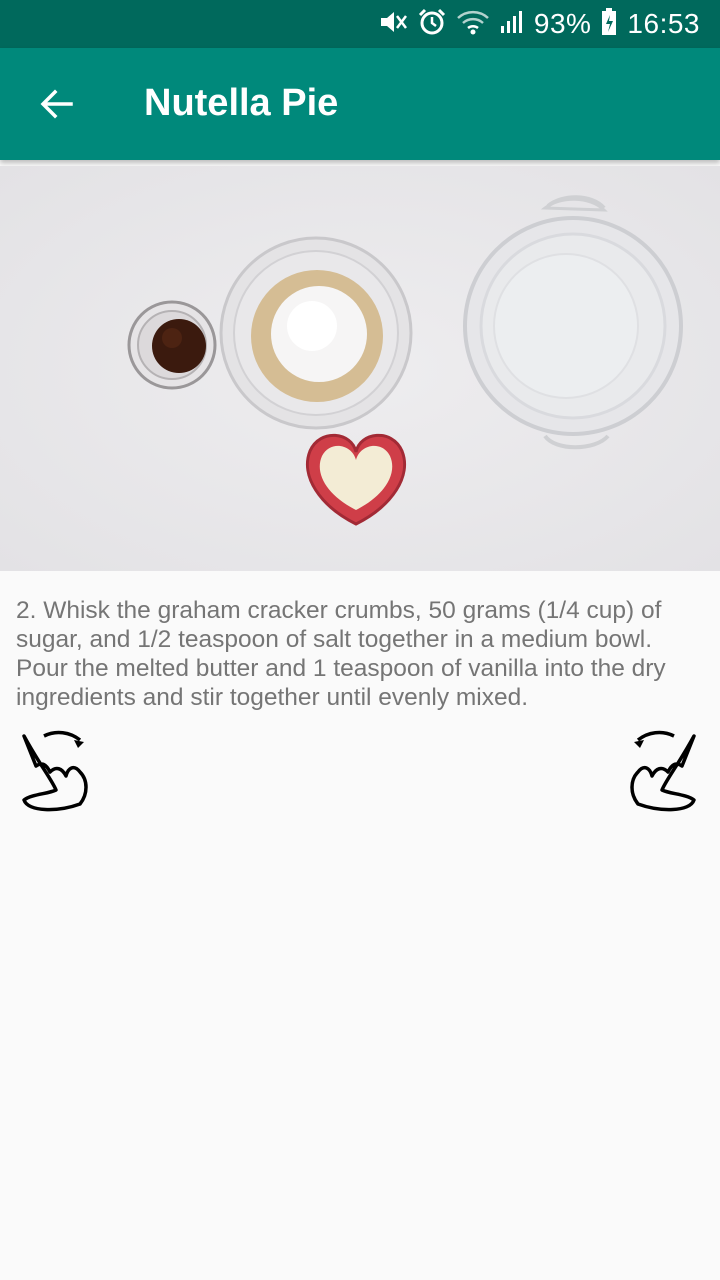 The height and width of the screenshot is (1280, 720). What do you see at coordinates (512, 24) in the screenshot?
I see `signal-icon` at bounding box center [512, 24].